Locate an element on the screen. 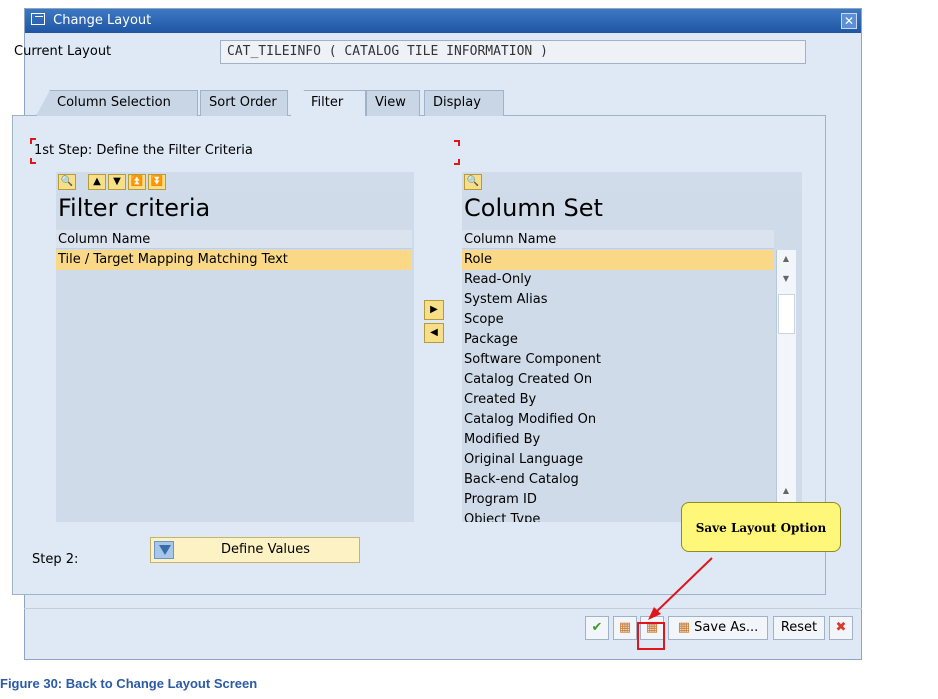  list-item: Modified By is located at coordinates (618, 440).